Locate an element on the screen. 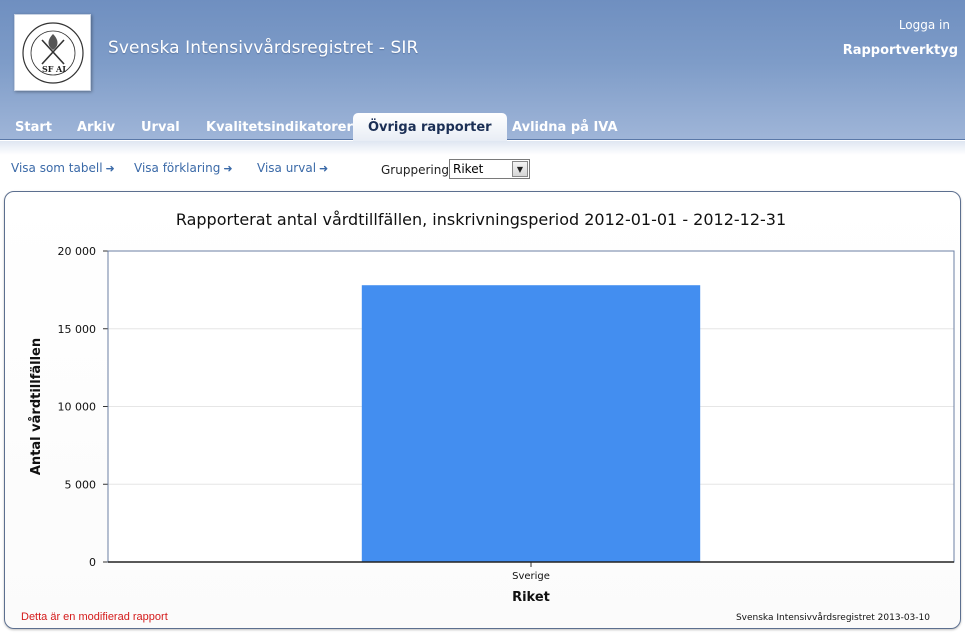  x-axis-label: Riket is located at coordinates (531, 597).